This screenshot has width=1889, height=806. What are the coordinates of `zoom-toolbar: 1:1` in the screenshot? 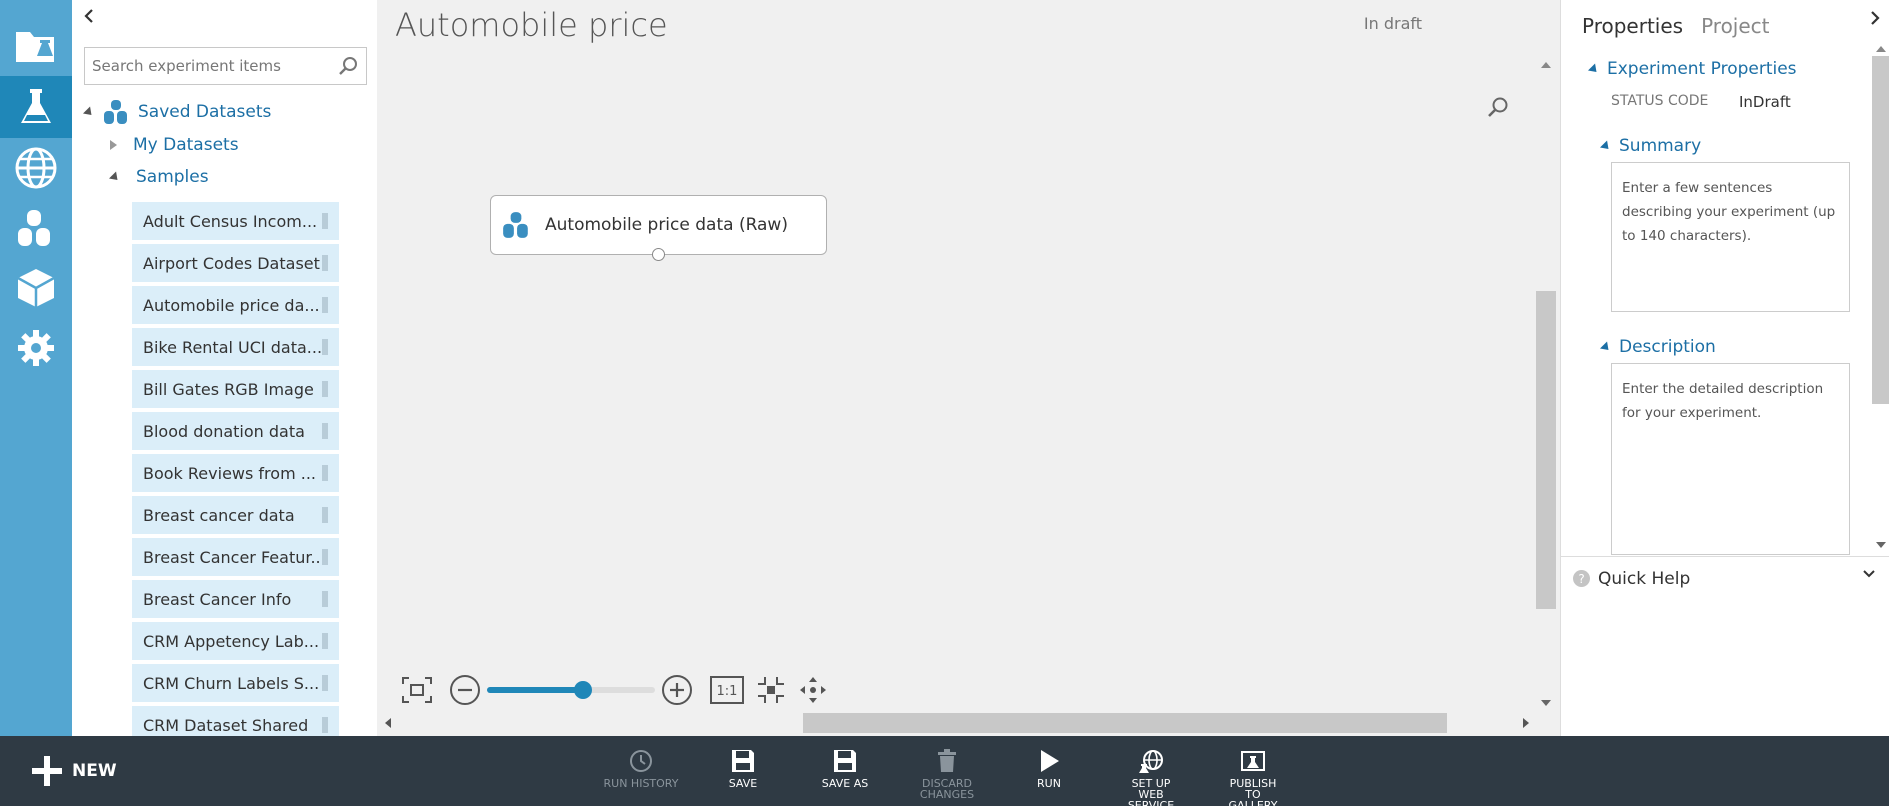 It's located at (615, 690).